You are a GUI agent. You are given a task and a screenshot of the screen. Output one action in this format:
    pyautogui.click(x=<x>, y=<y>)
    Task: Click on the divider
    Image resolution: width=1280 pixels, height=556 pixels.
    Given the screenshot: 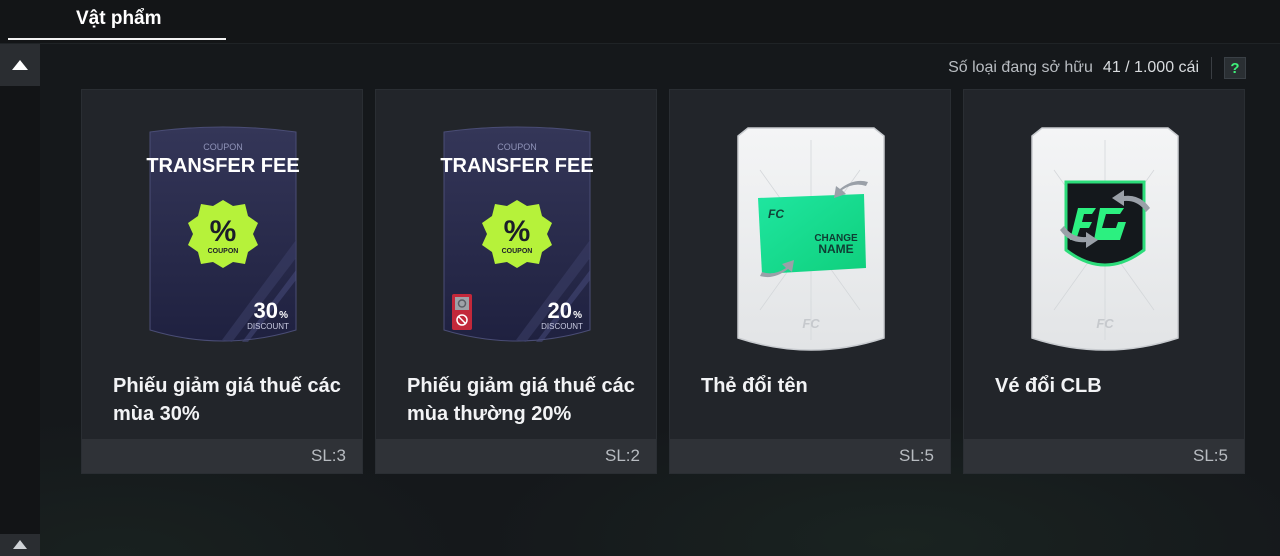 What is the action you would take?
    pyautogui.click(x=1211, y=68)
    